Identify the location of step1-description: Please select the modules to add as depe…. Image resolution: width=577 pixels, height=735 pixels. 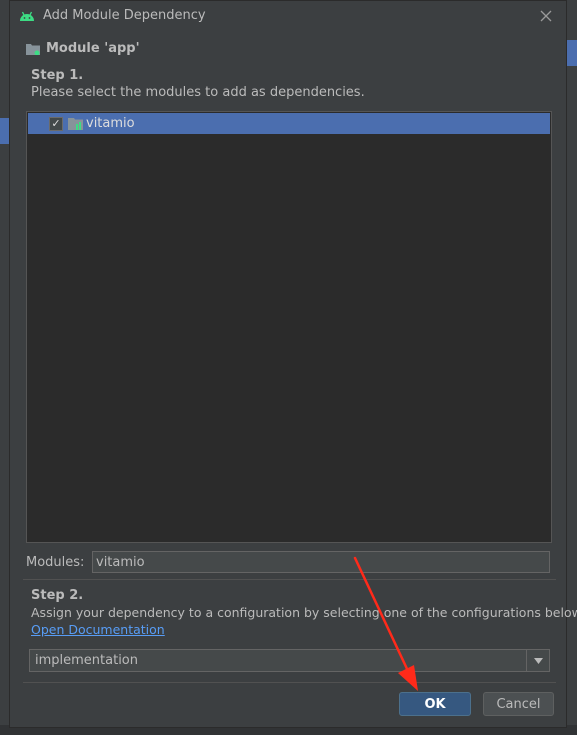
(198, 92).